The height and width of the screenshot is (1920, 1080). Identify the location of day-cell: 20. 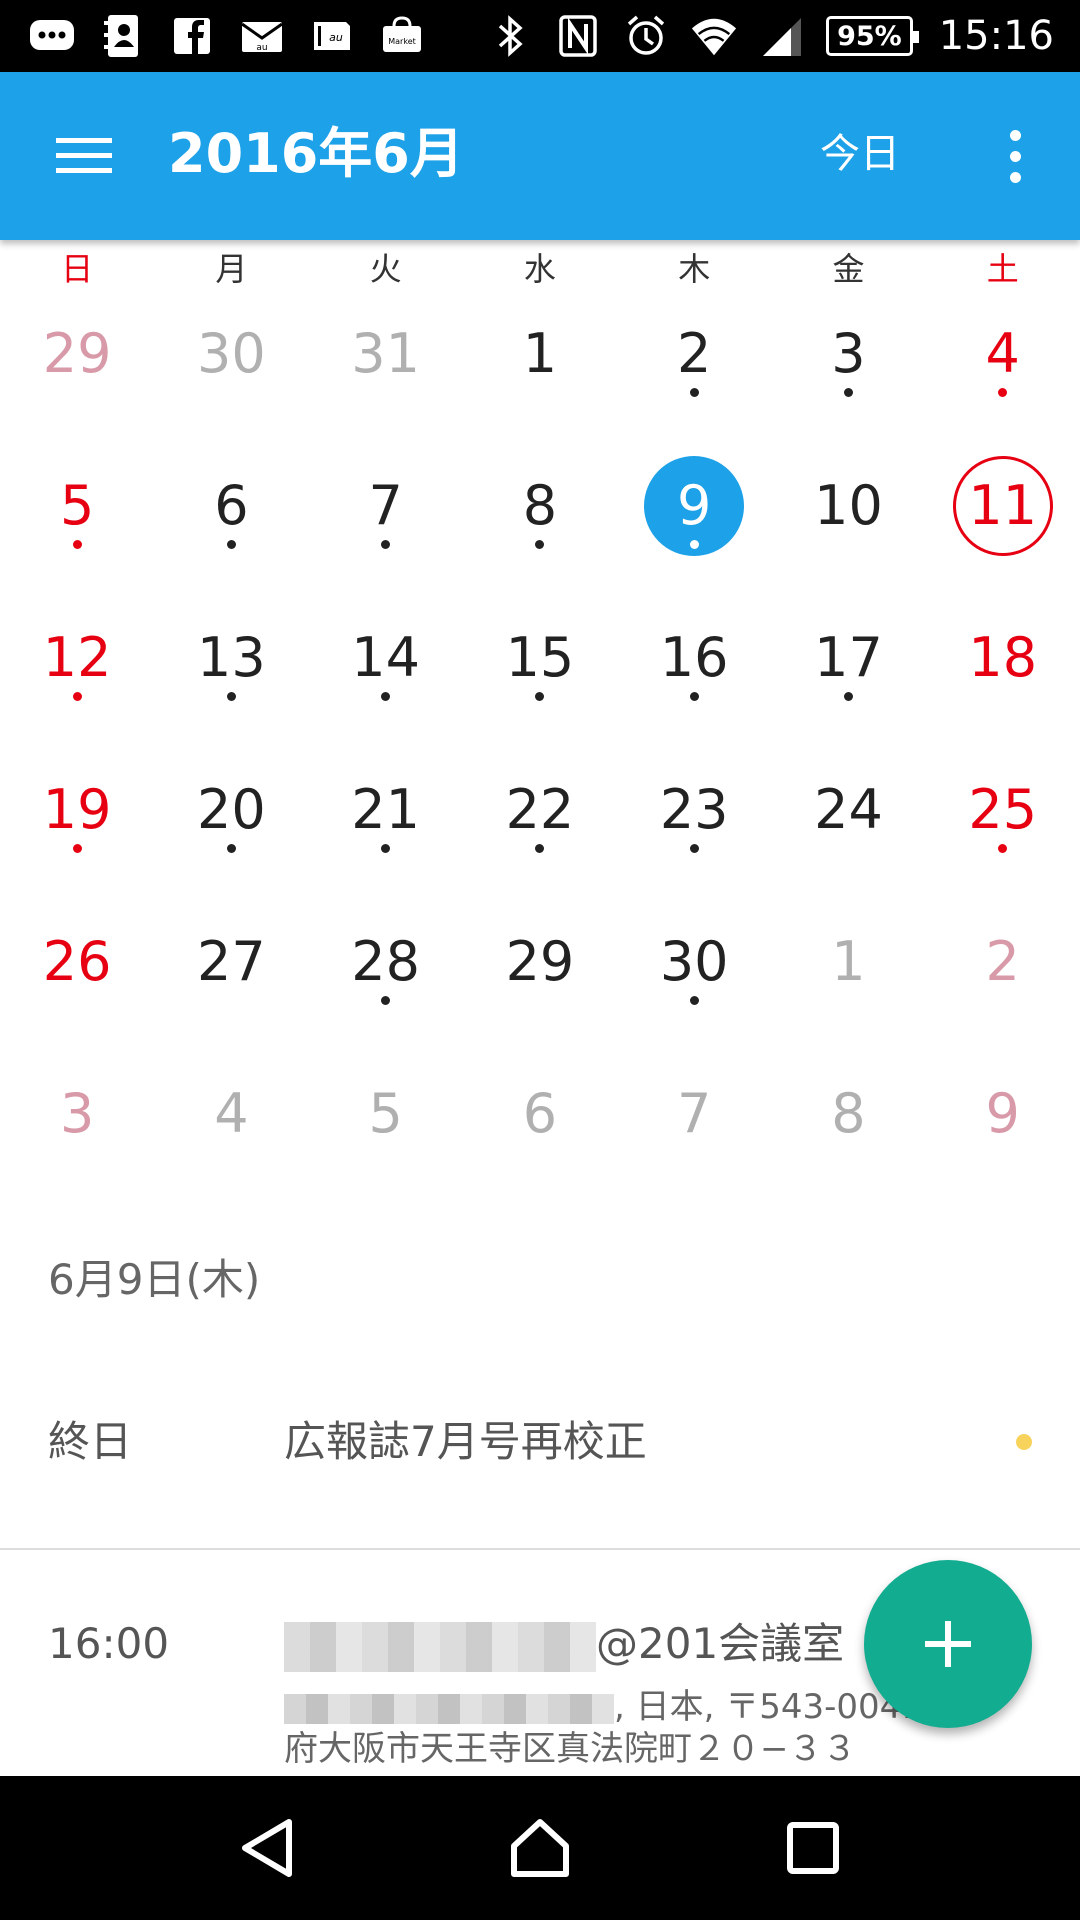
(231, 832).